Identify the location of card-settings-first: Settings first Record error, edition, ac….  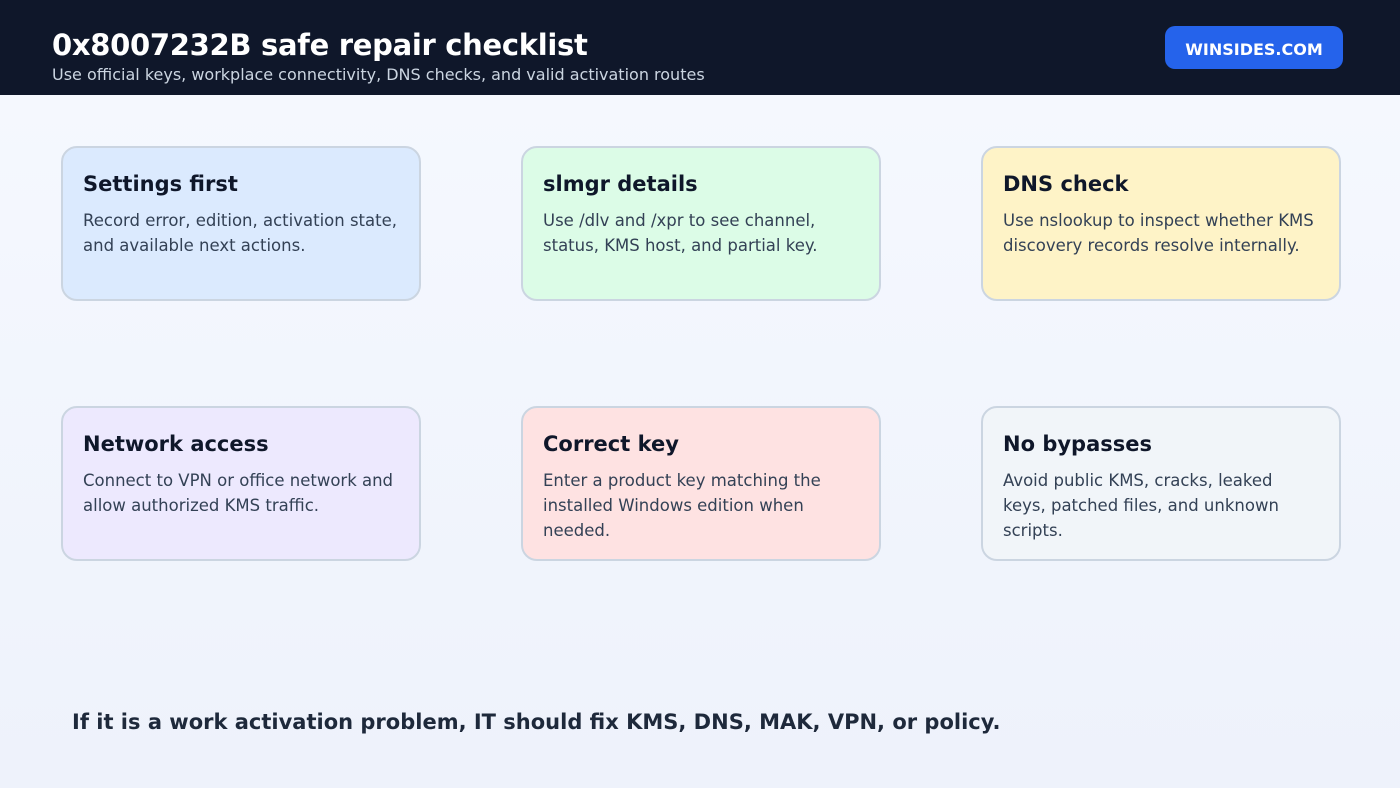
(241, 223).